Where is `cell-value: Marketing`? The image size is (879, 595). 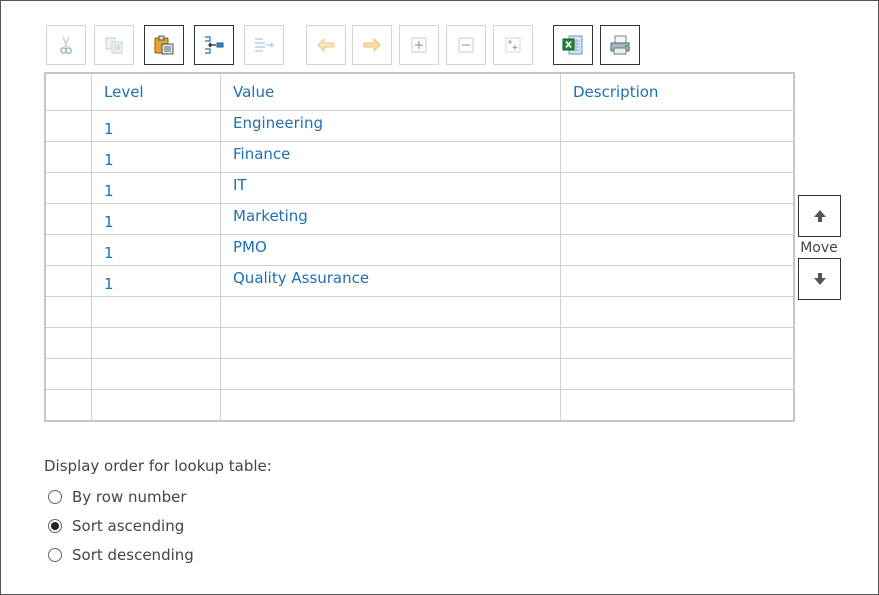
cell-value: Marketing is located at coordinates (390, 219).